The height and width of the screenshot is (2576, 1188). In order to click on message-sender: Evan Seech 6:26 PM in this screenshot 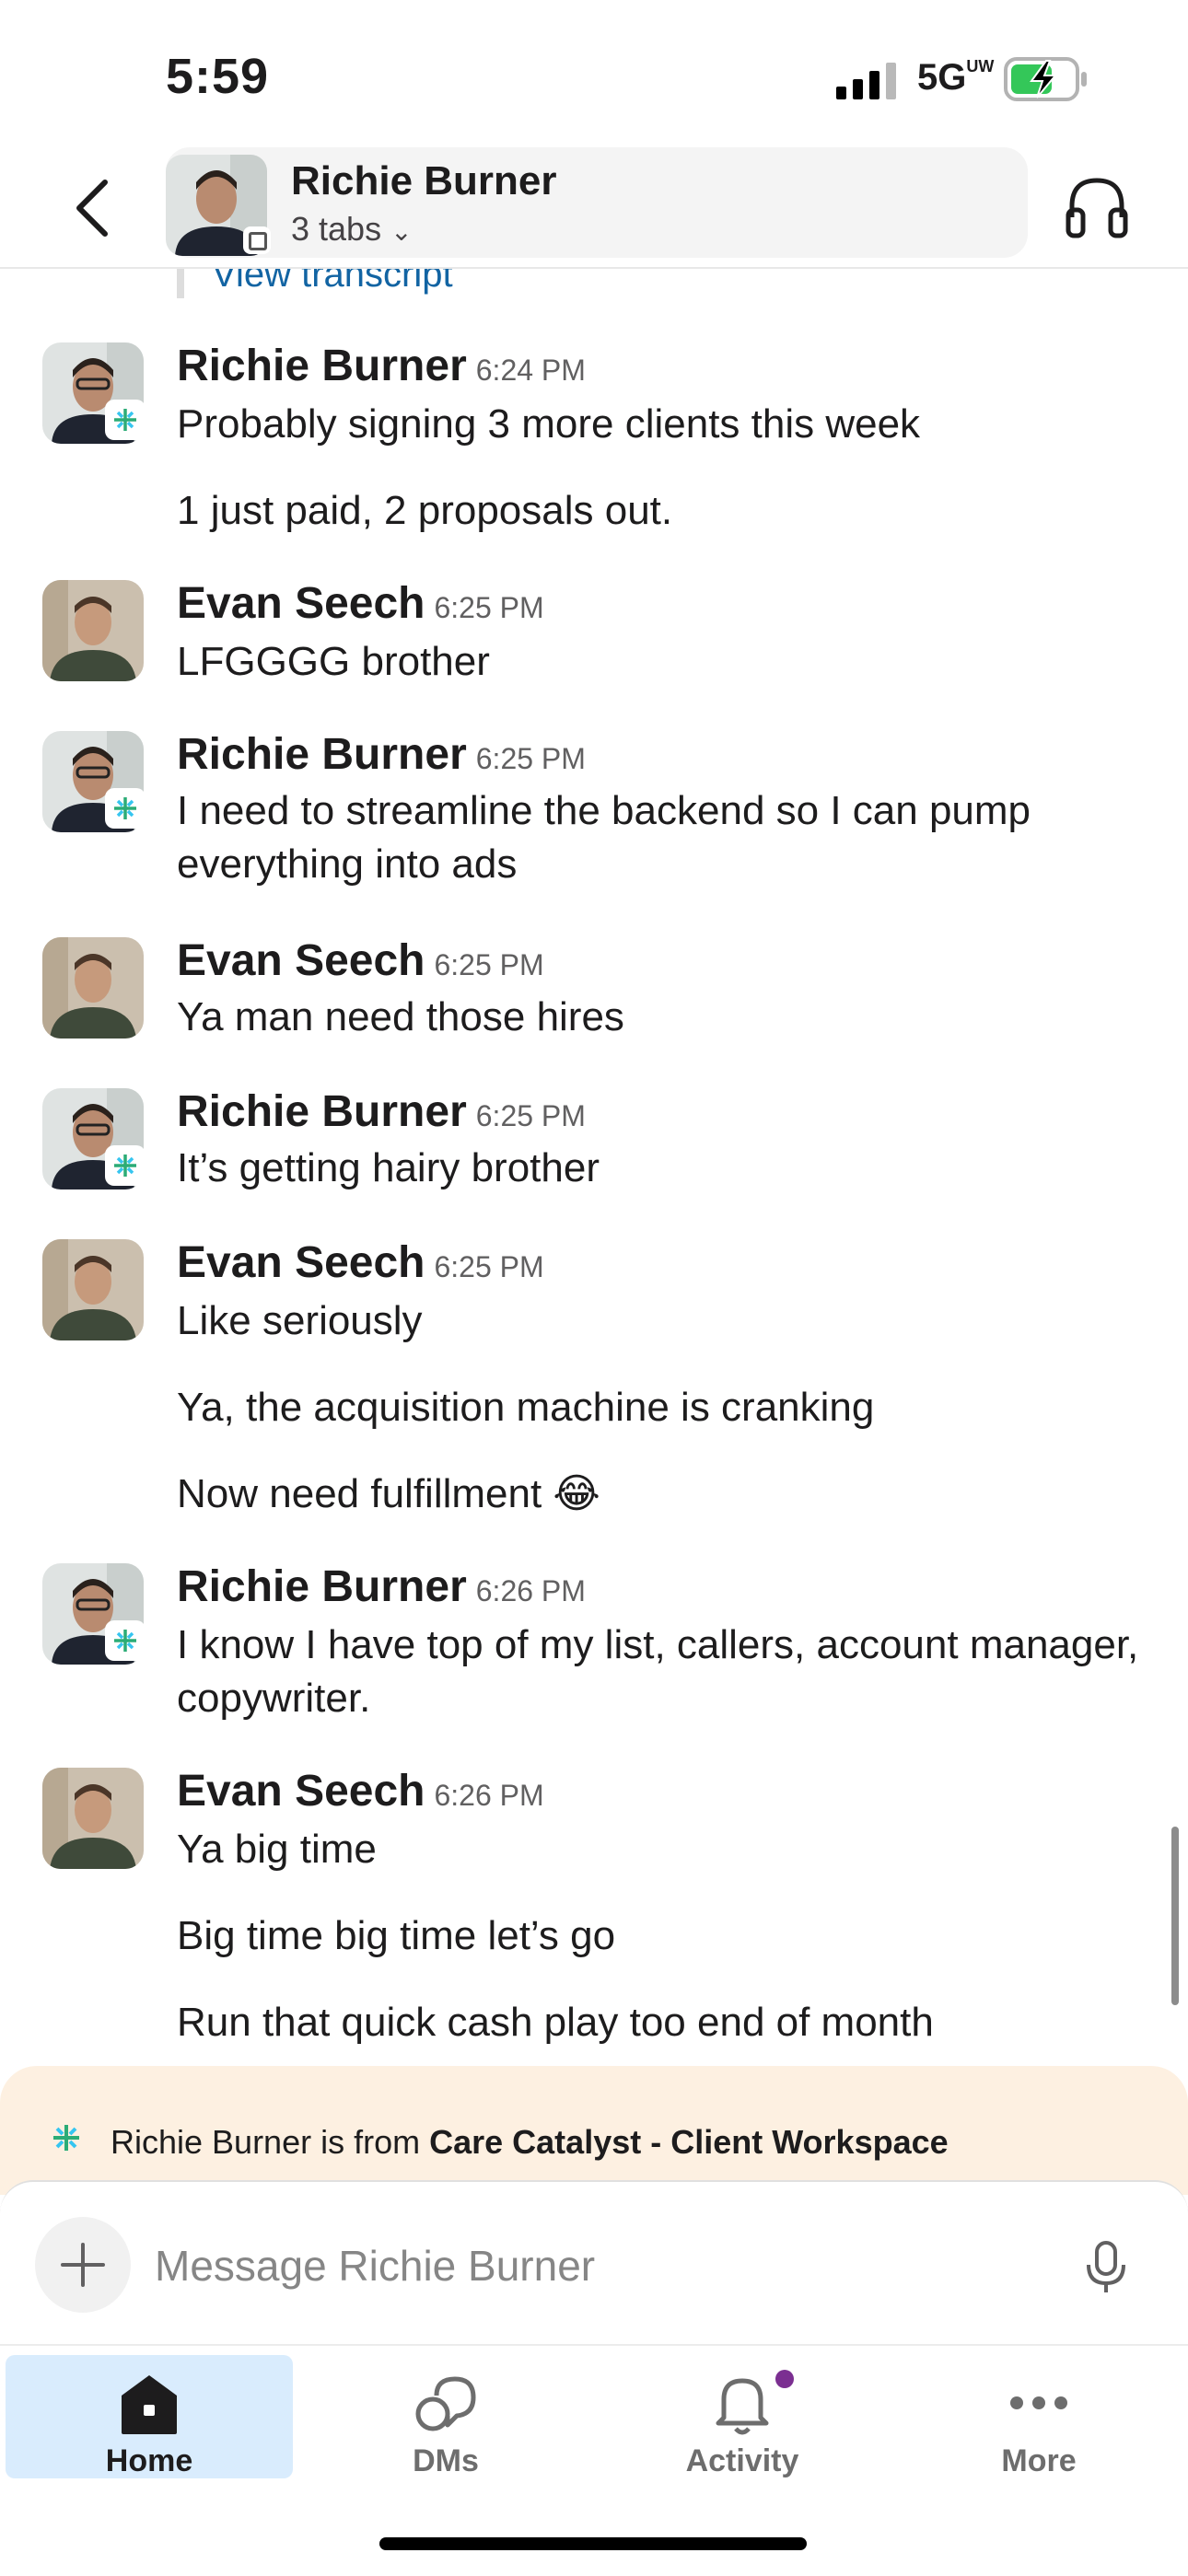, I will do `click(360, 1791)`.